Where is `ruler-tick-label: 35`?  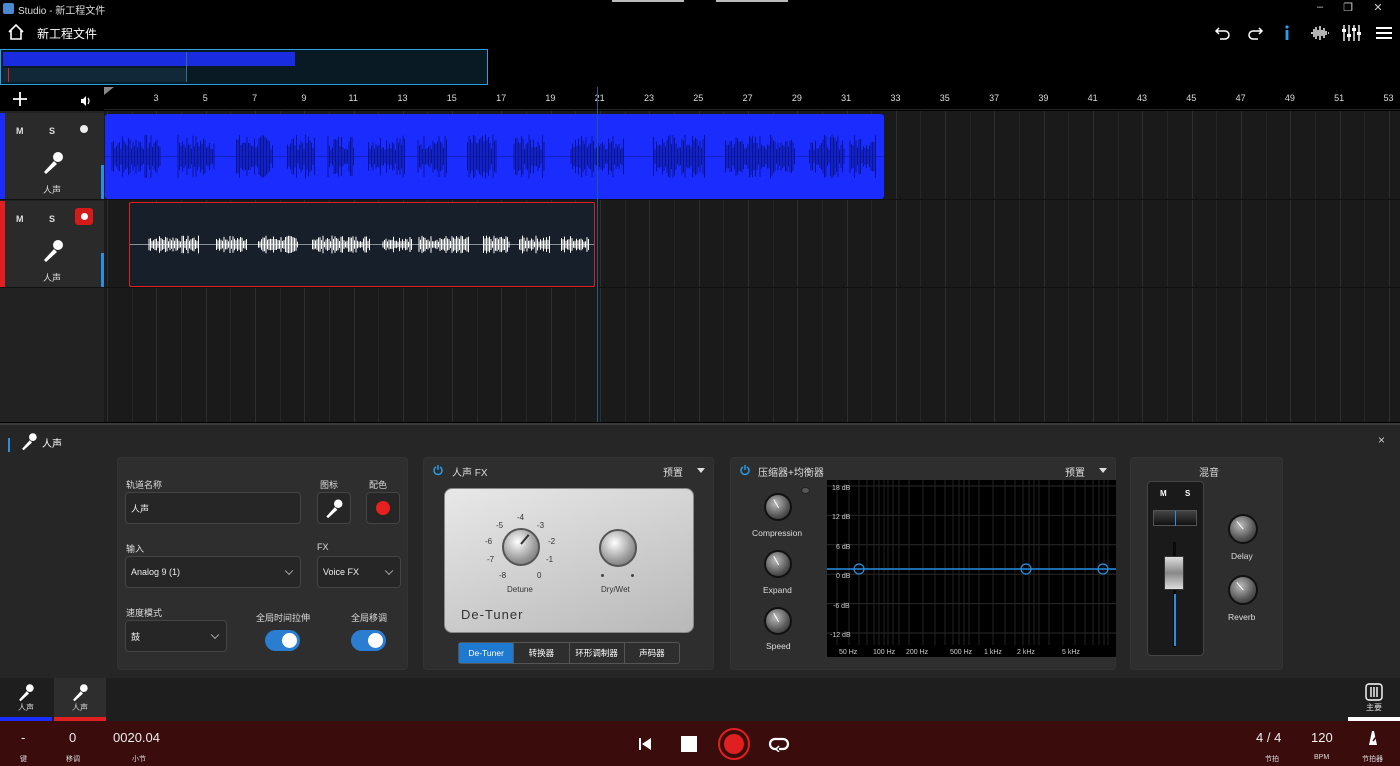 ruler-tick-label: 35 is located at coordinates (944, 98).